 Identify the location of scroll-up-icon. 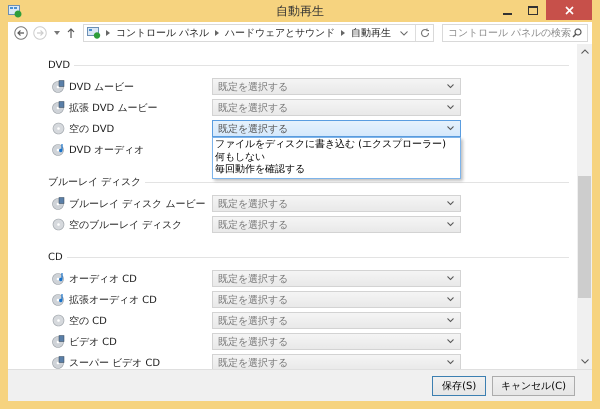
(584, 51).